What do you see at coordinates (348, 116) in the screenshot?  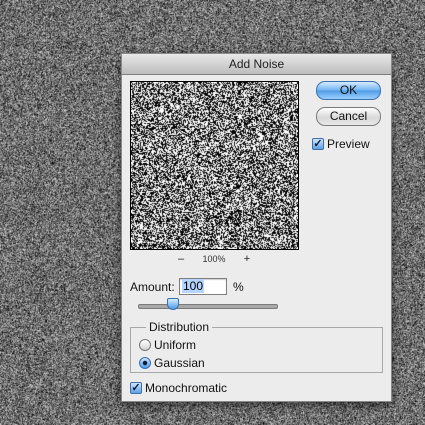 I see `cancel-button: Cancel` at bounding box center [348, 116].